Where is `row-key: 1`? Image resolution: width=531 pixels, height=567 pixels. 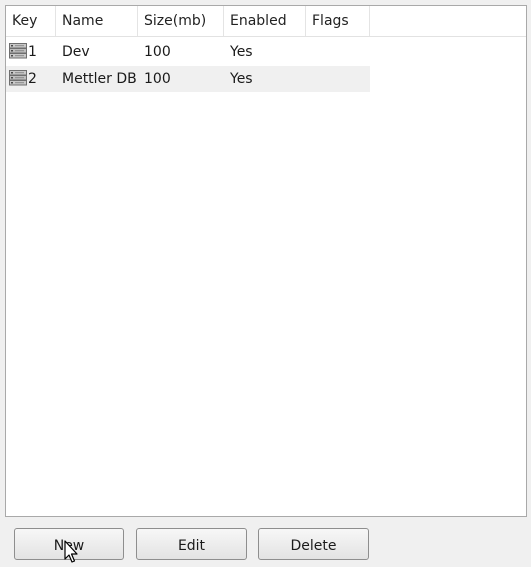 row-key: 1 is located at coordinates (32, 52).